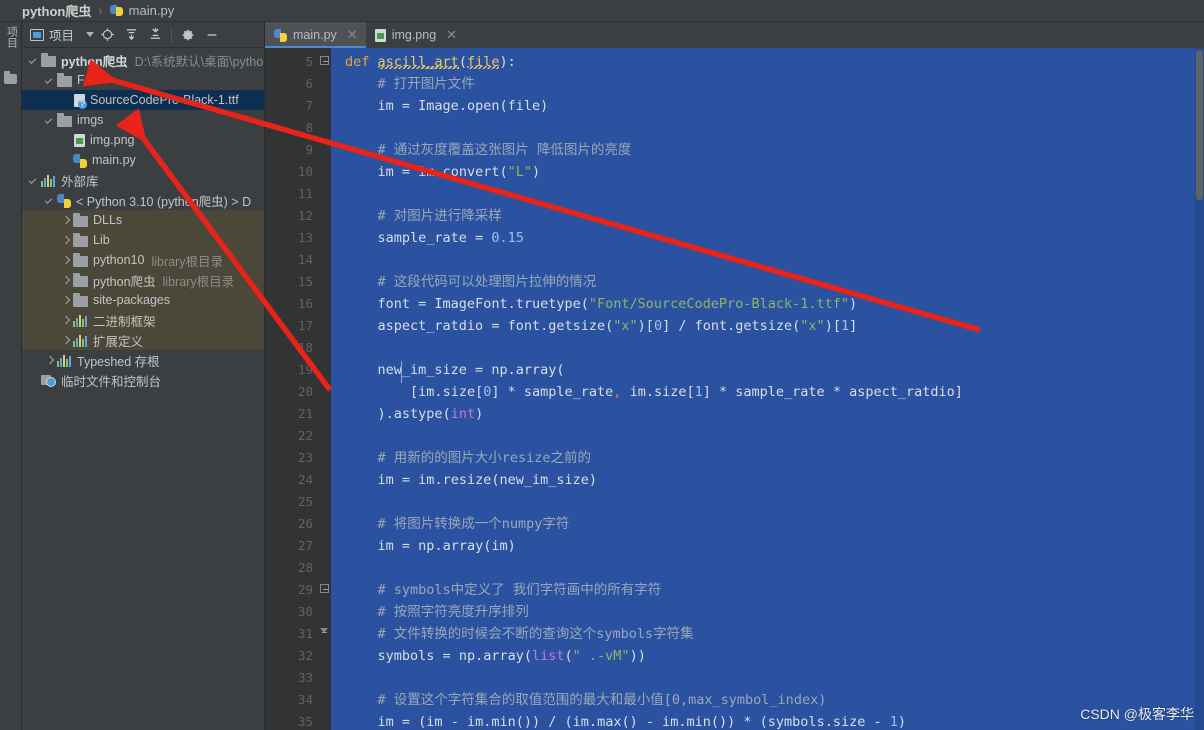  What do you see at coordinates (48, 380) in the screenshot?
I see `console-icon` at bounding box center [48, 380].